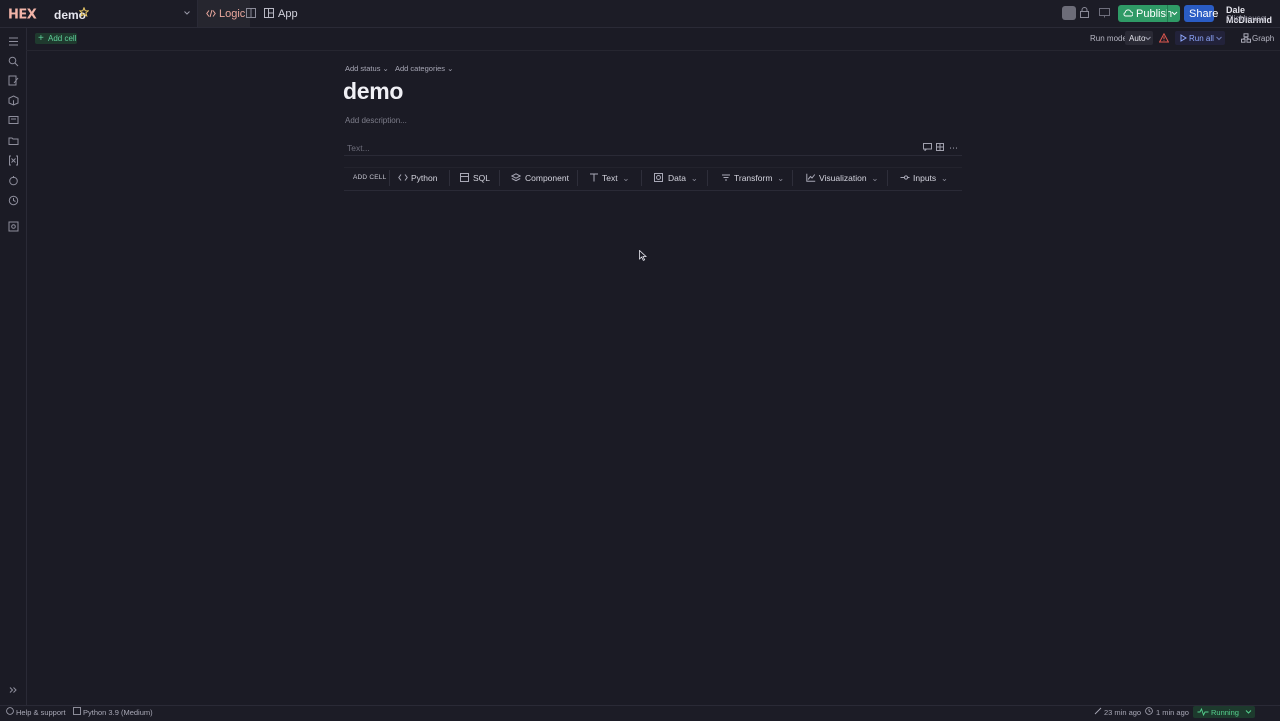 The image size is (1280, 721). I want to click on sql-icon, so click(464, 177).